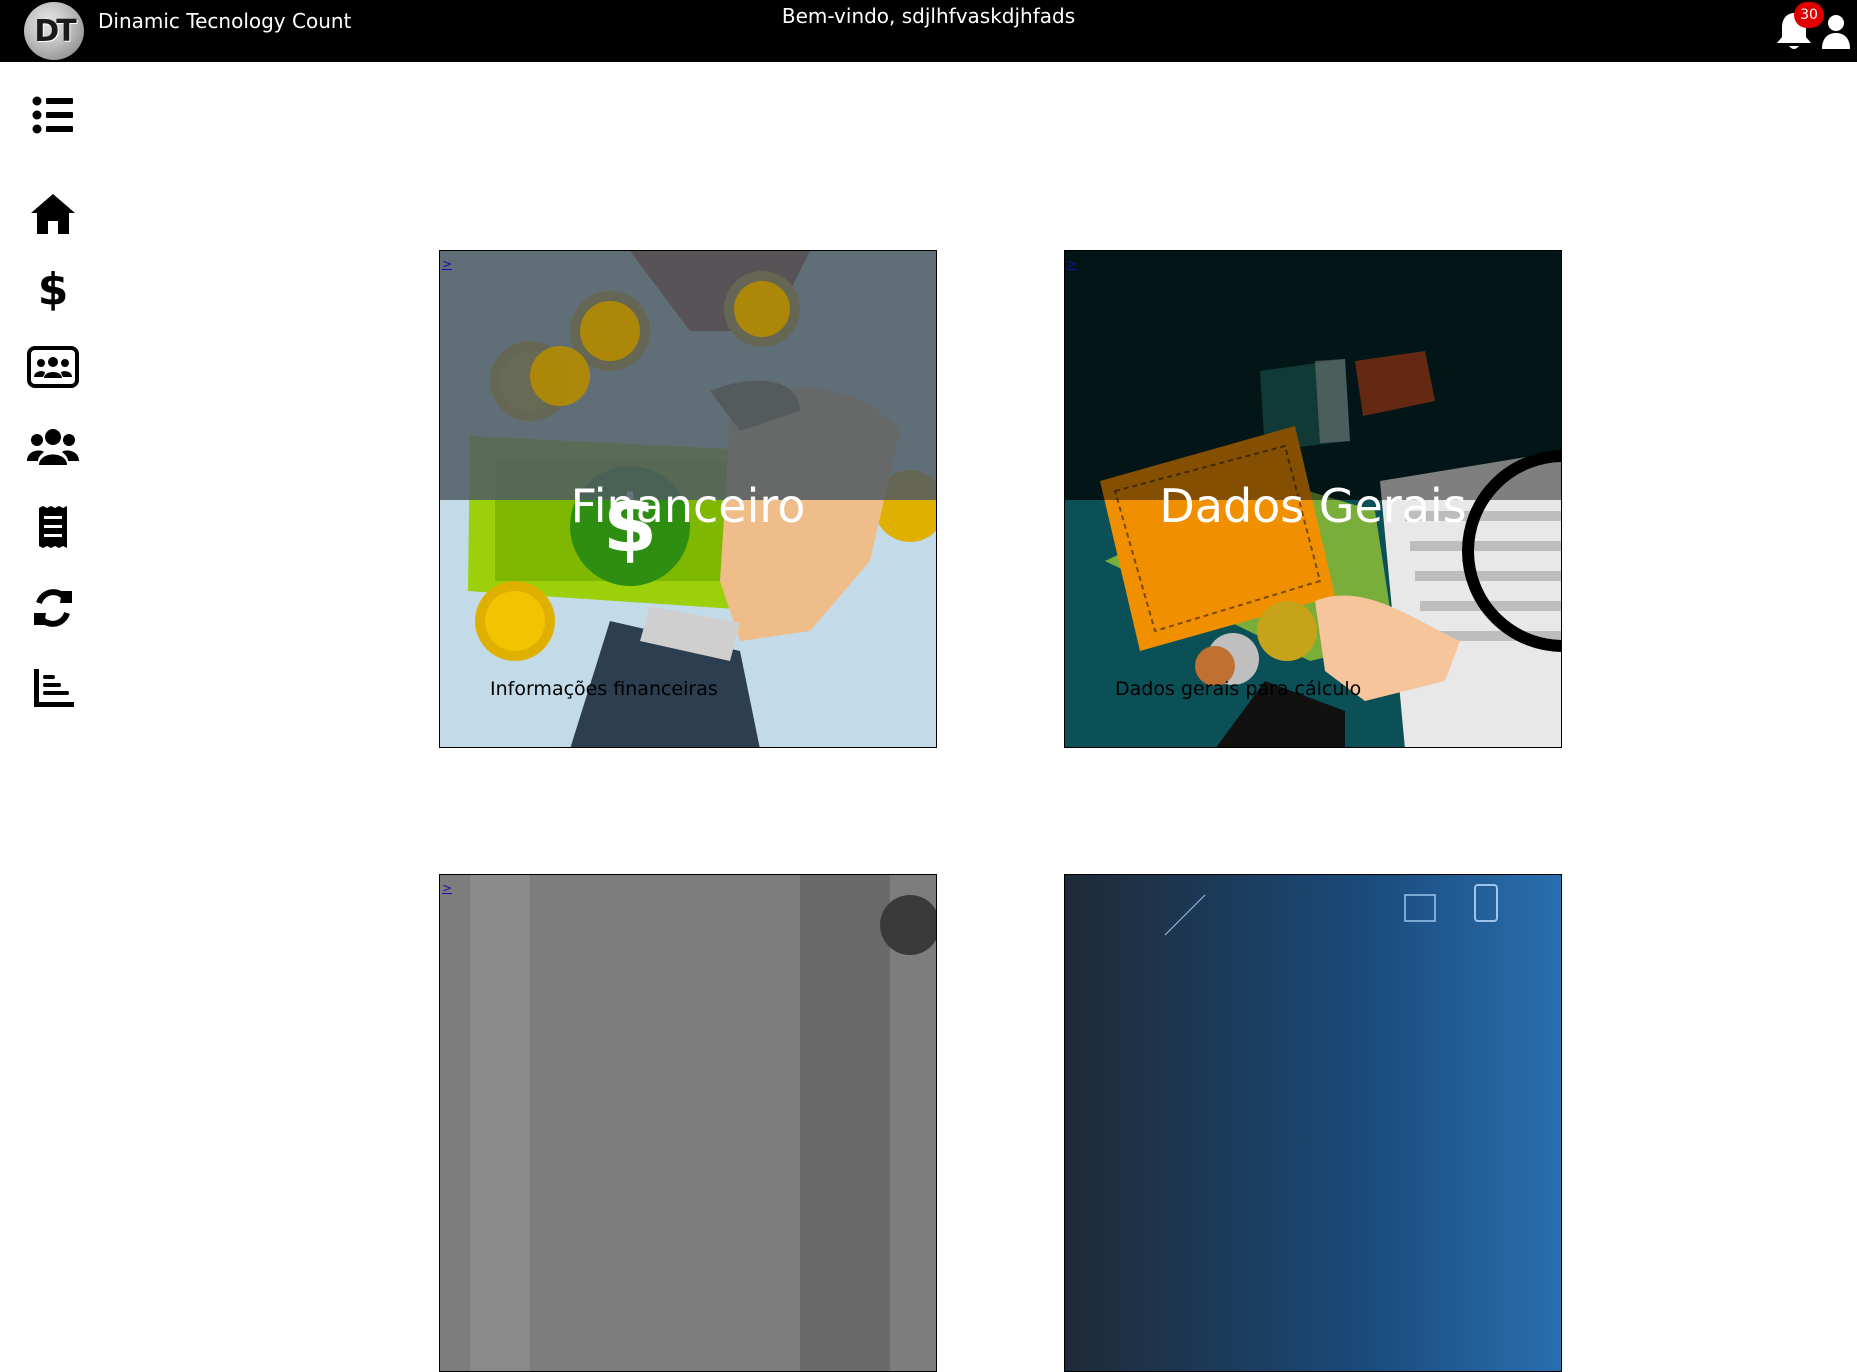 This screenshot has width=1857, height=1372. I want to click on sidebar-item-financeiro: $, so click(53, 289).